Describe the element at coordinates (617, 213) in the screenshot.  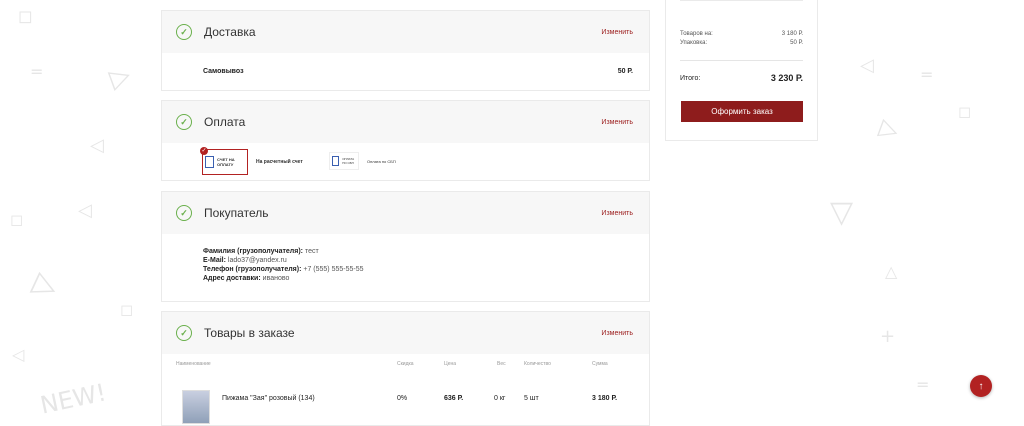
I see `buyer-change-link: Изменить` at that location.